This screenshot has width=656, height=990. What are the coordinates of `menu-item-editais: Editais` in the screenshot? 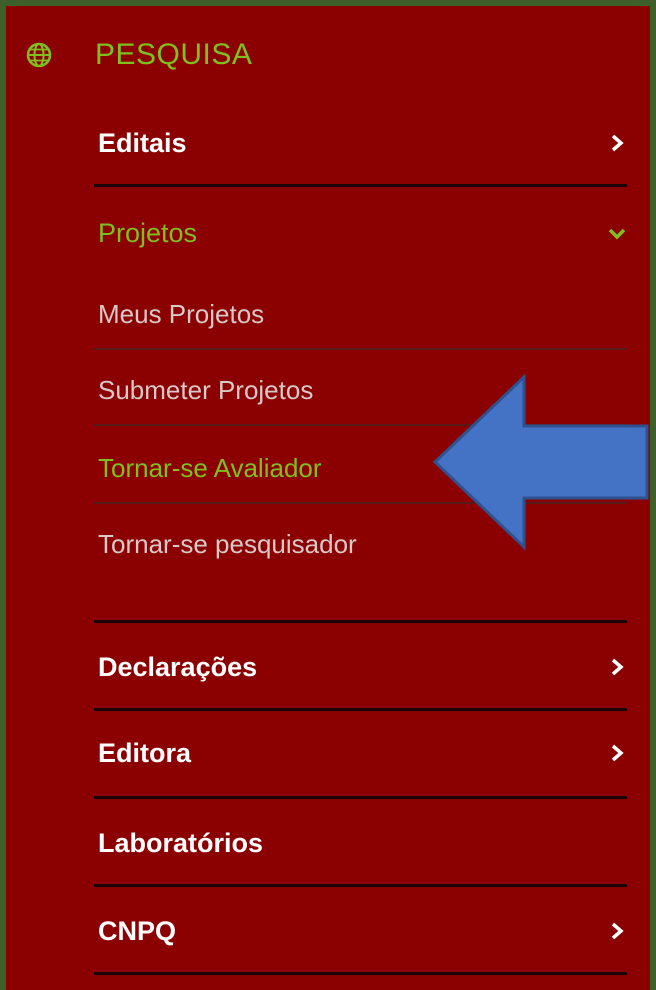 It's located at (360, 143).